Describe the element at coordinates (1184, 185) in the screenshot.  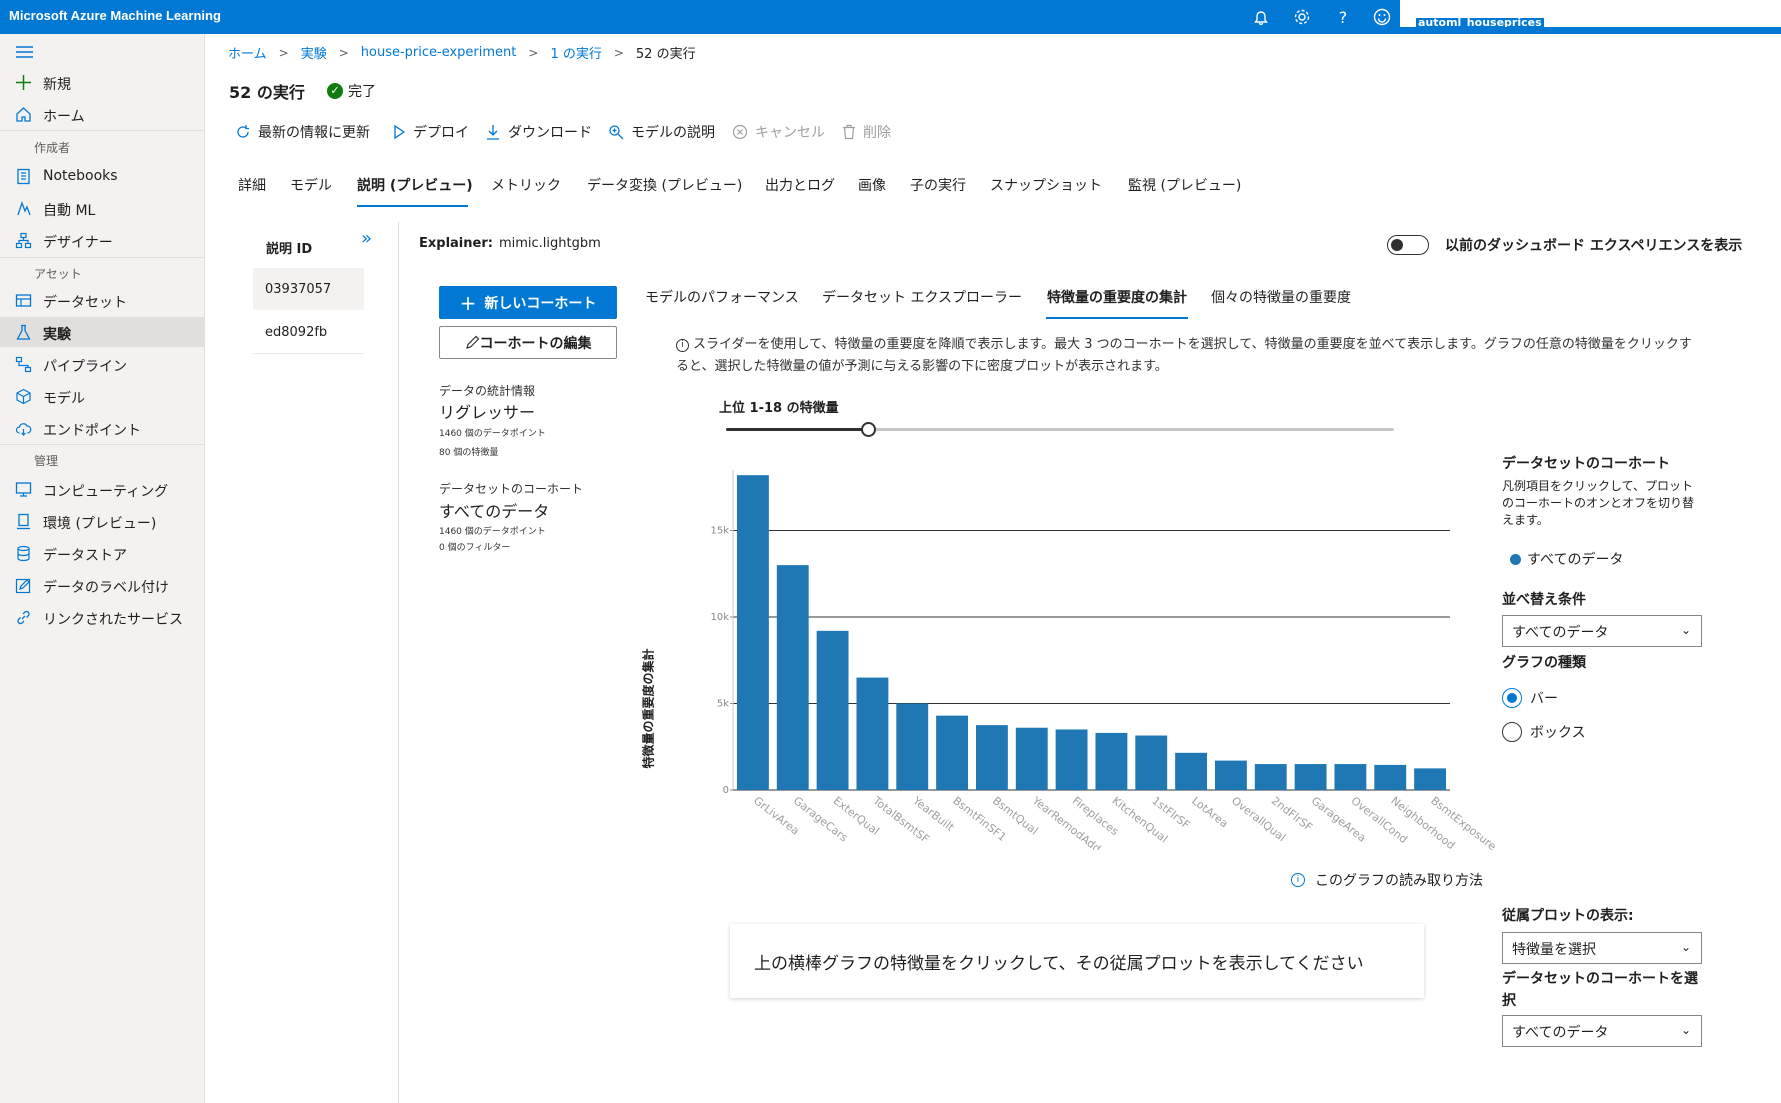
I see `tab-monitoring: 監視 (プレビュー)` at that location.